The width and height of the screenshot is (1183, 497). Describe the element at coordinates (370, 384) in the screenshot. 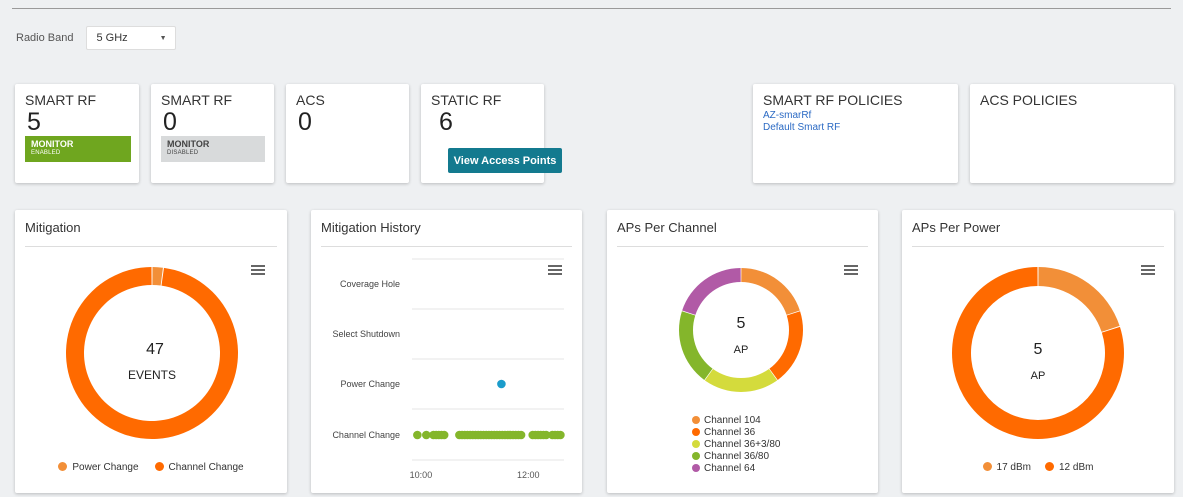

I see `category-label-power-change: Power Change` at that location.